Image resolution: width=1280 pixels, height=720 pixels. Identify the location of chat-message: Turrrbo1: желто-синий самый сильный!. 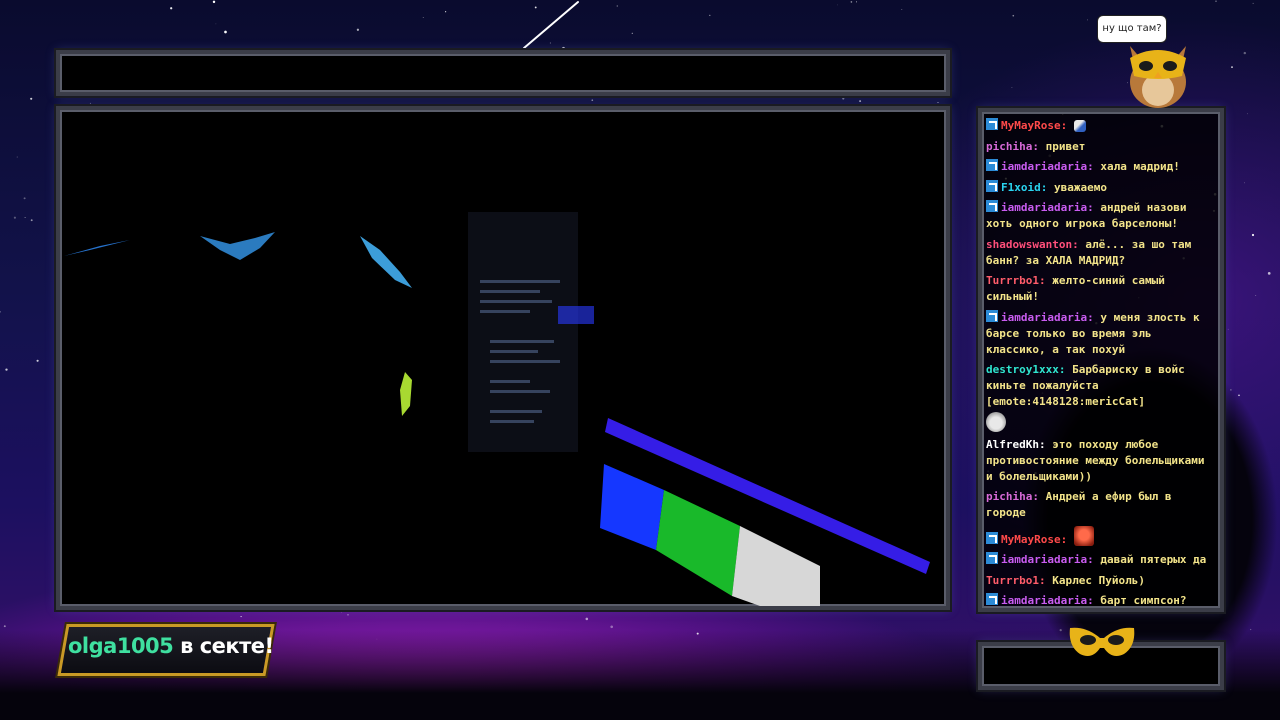
(1101, 289).